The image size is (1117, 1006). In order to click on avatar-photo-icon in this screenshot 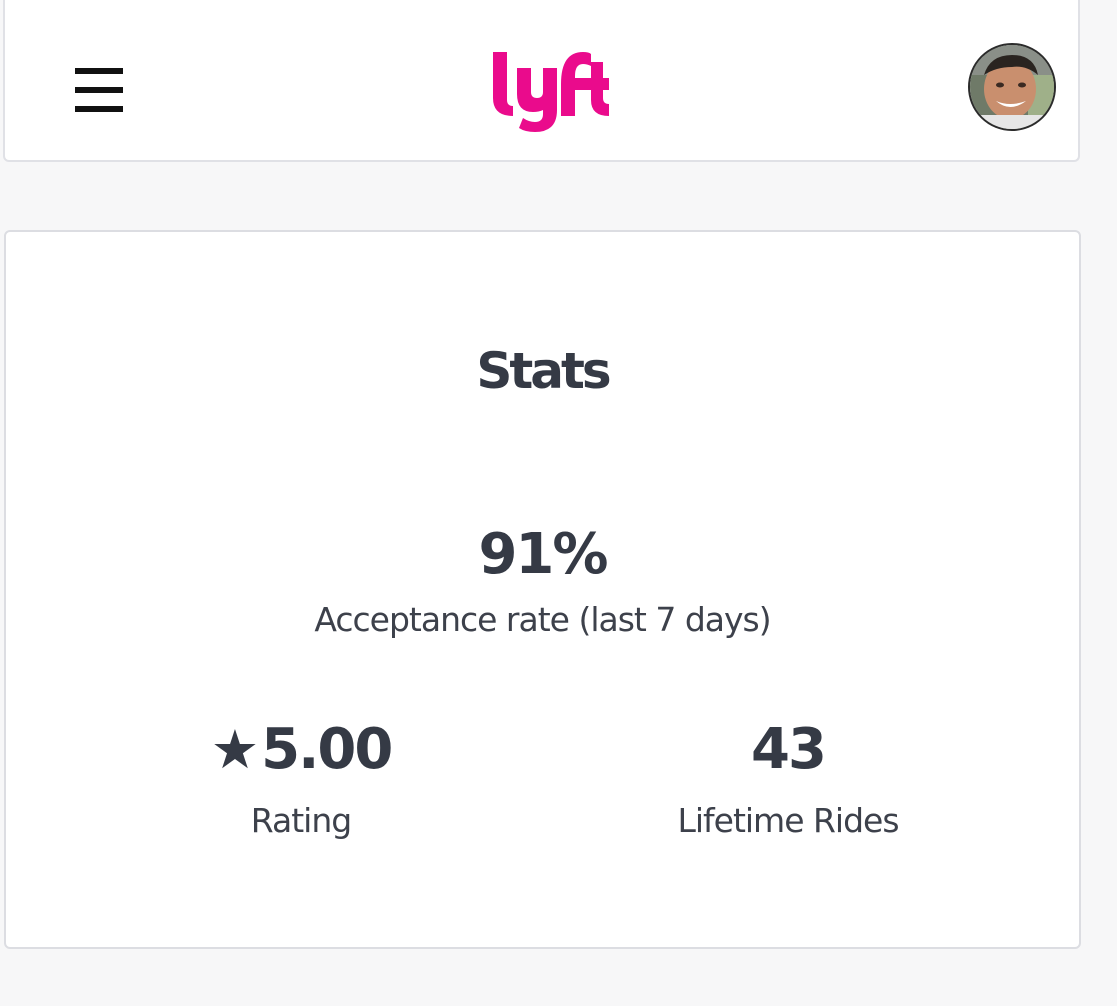, I will do `click(1012, 87)`.